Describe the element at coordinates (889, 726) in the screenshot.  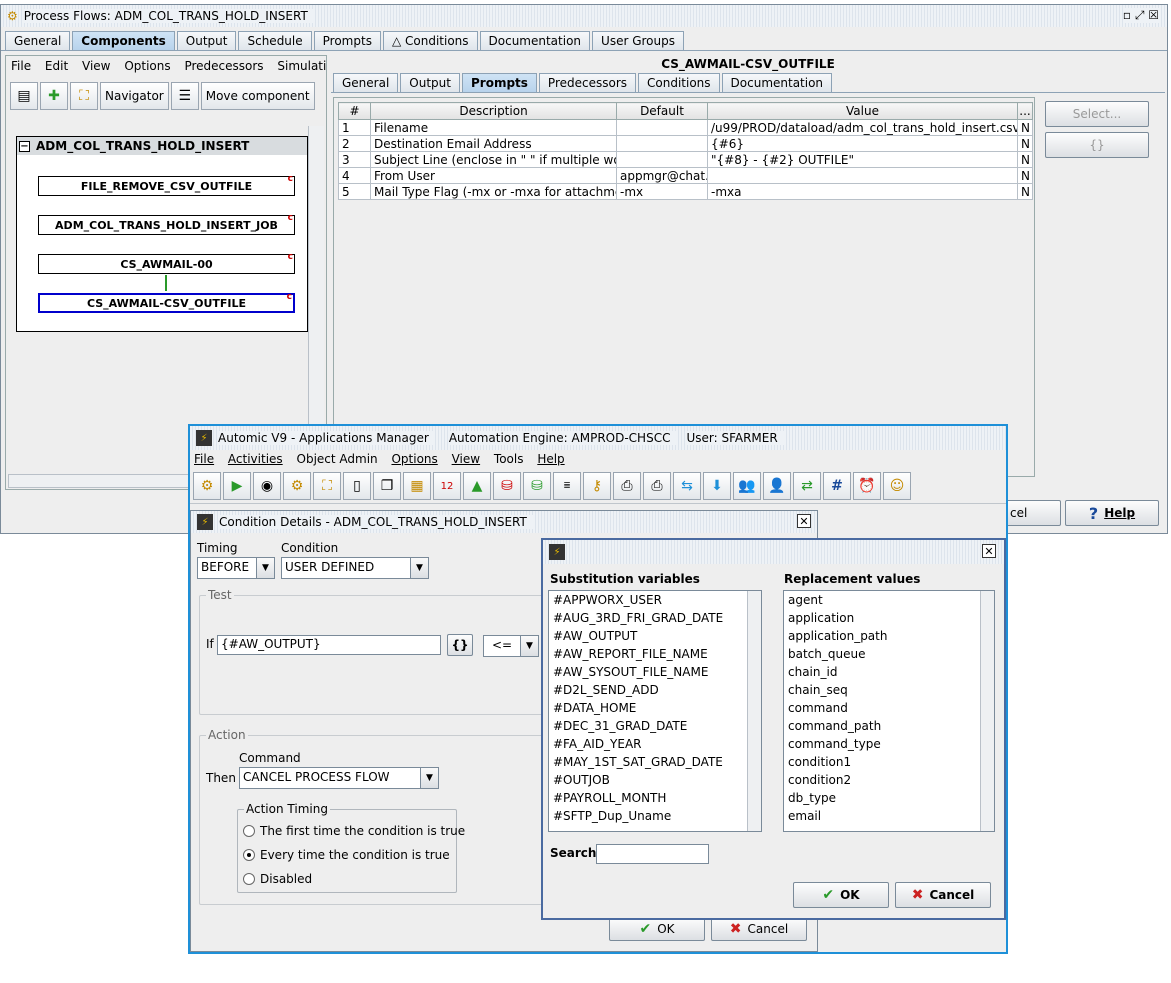
I see `list-item: command_path` at that location.